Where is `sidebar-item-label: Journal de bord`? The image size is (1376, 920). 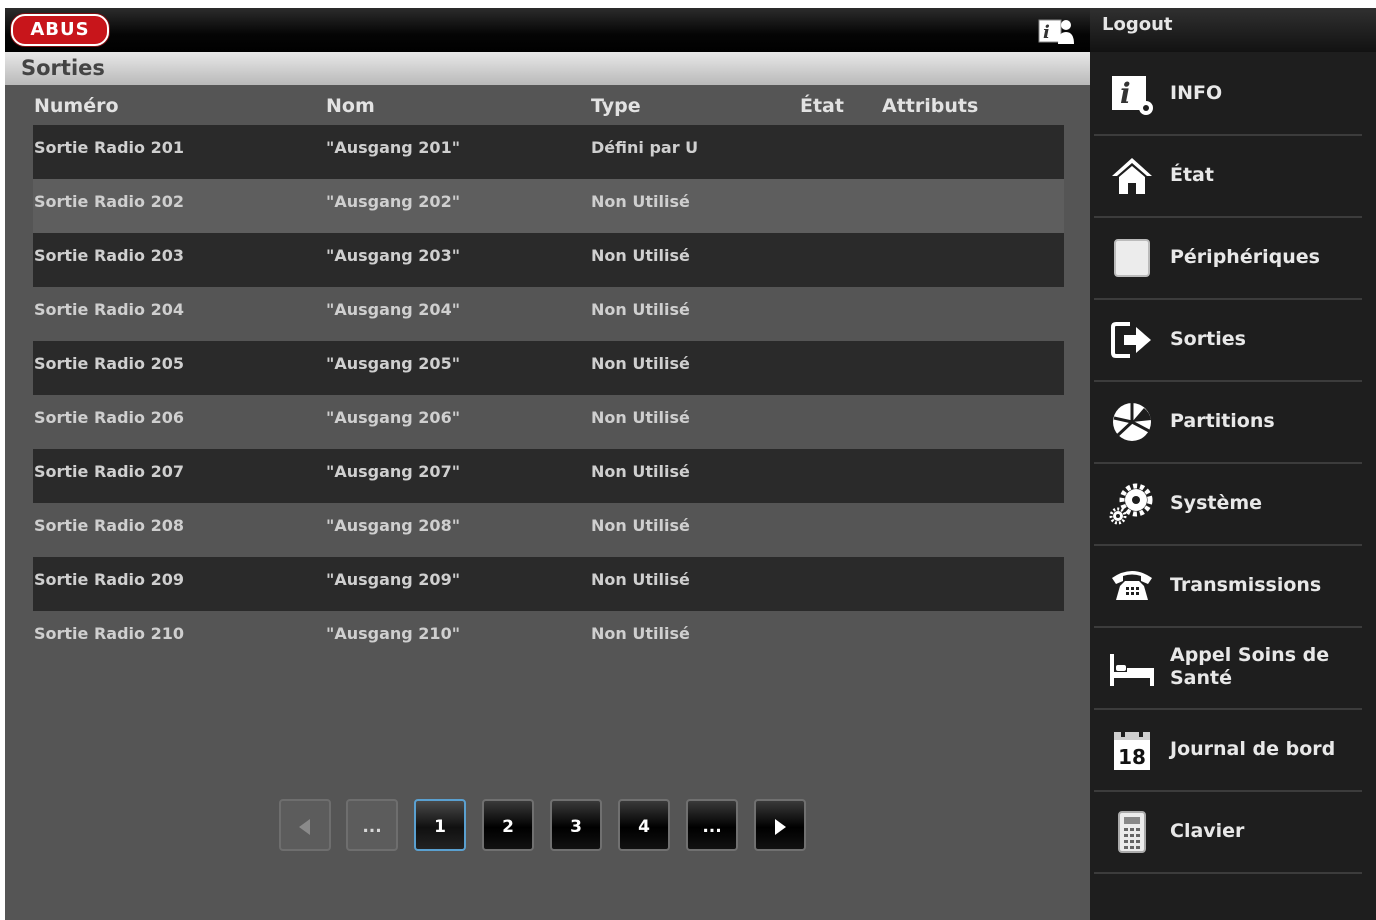 sidebar-item-label: Journal de bord is located at coordinates (1253, 749).